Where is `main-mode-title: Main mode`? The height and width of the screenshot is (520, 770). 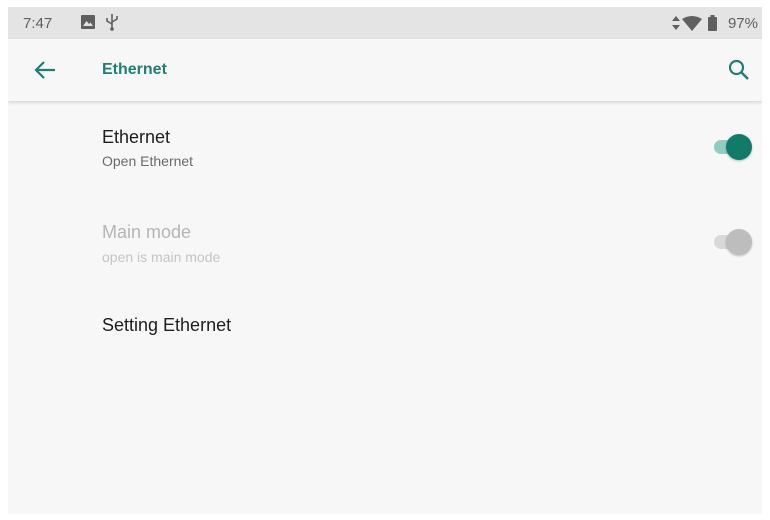 main-mode-title: Main mode is located at coordinates (147, 232).